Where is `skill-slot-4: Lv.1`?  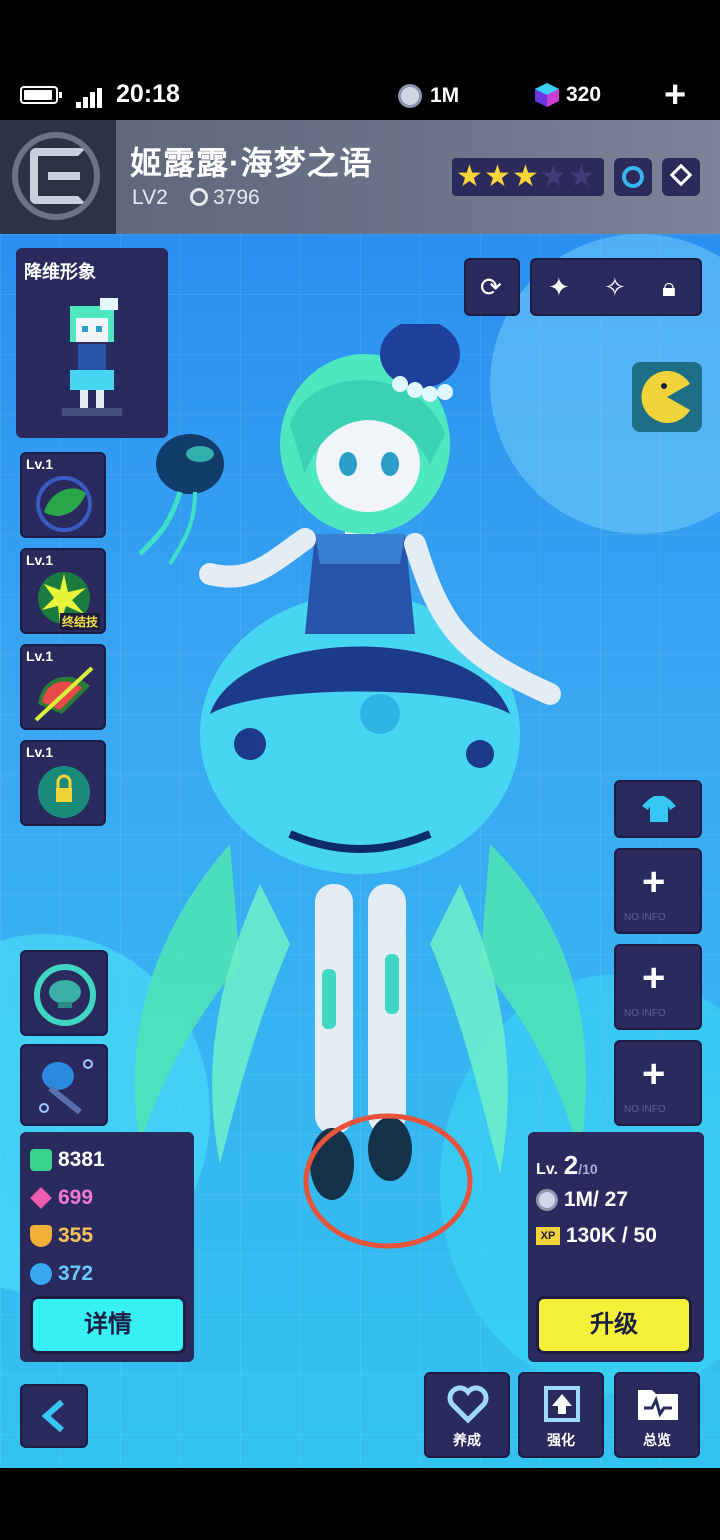 skill-slot-4: Lv.1 is located at coordinates (63, 783).